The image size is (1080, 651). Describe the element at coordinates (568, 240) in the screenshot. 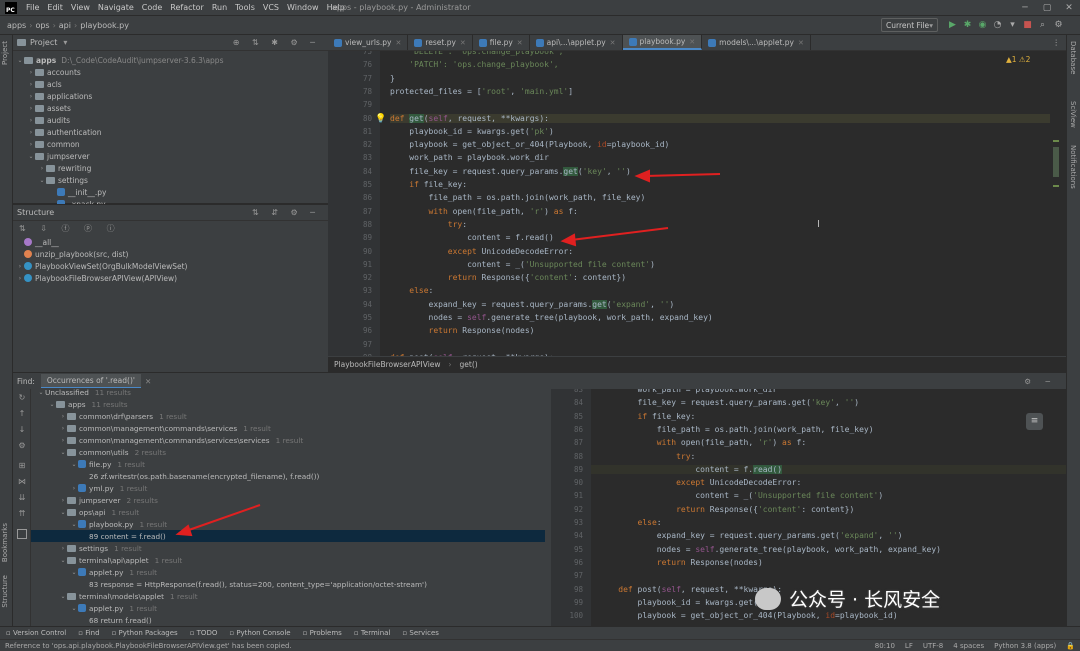

I see `red-arrow-2-head` at that location.